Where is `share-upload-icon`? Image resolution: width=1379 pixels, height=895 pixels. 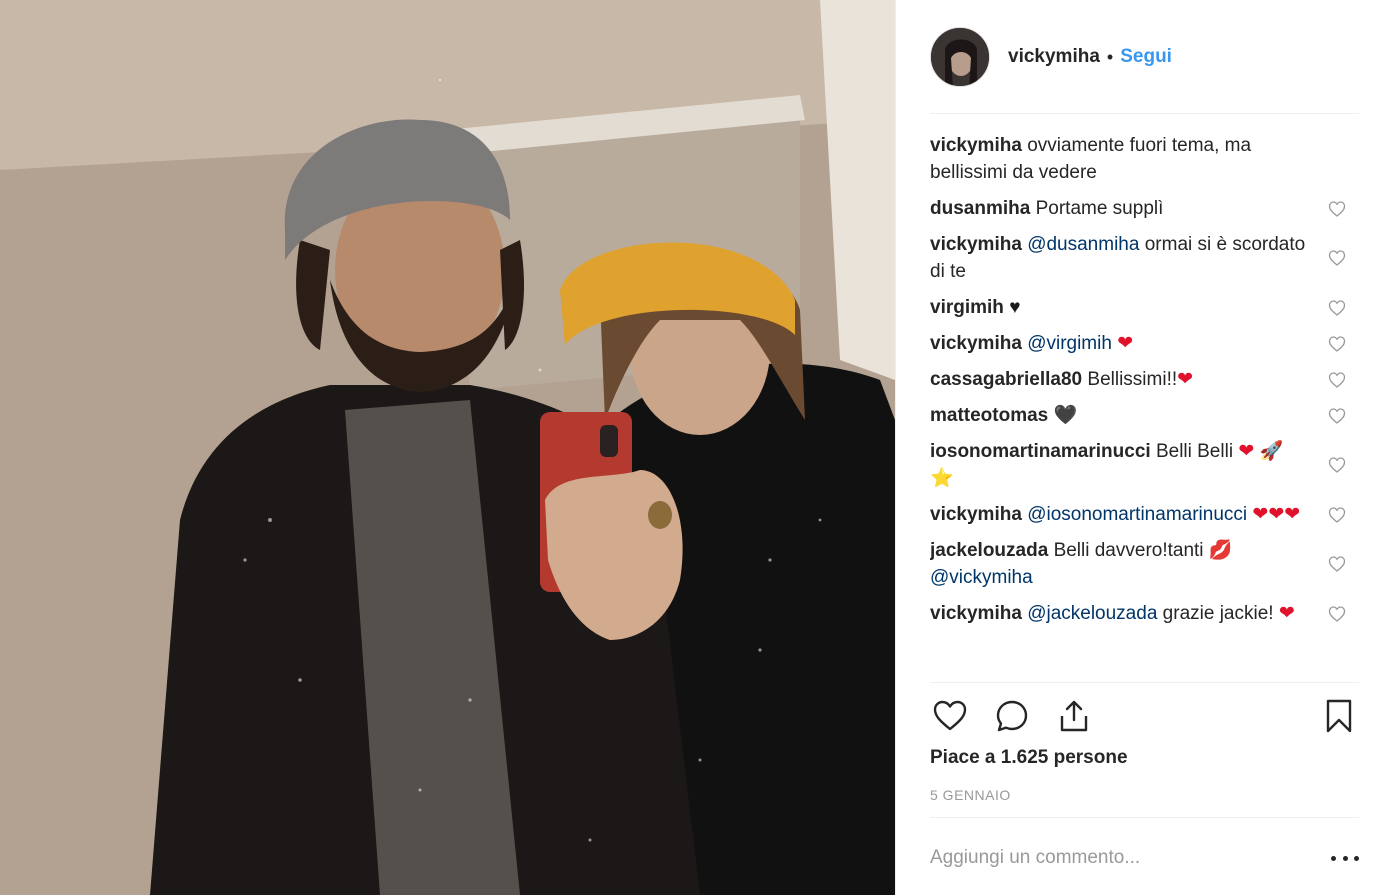
share-upload-icon is located at coordinates (1074, 716).